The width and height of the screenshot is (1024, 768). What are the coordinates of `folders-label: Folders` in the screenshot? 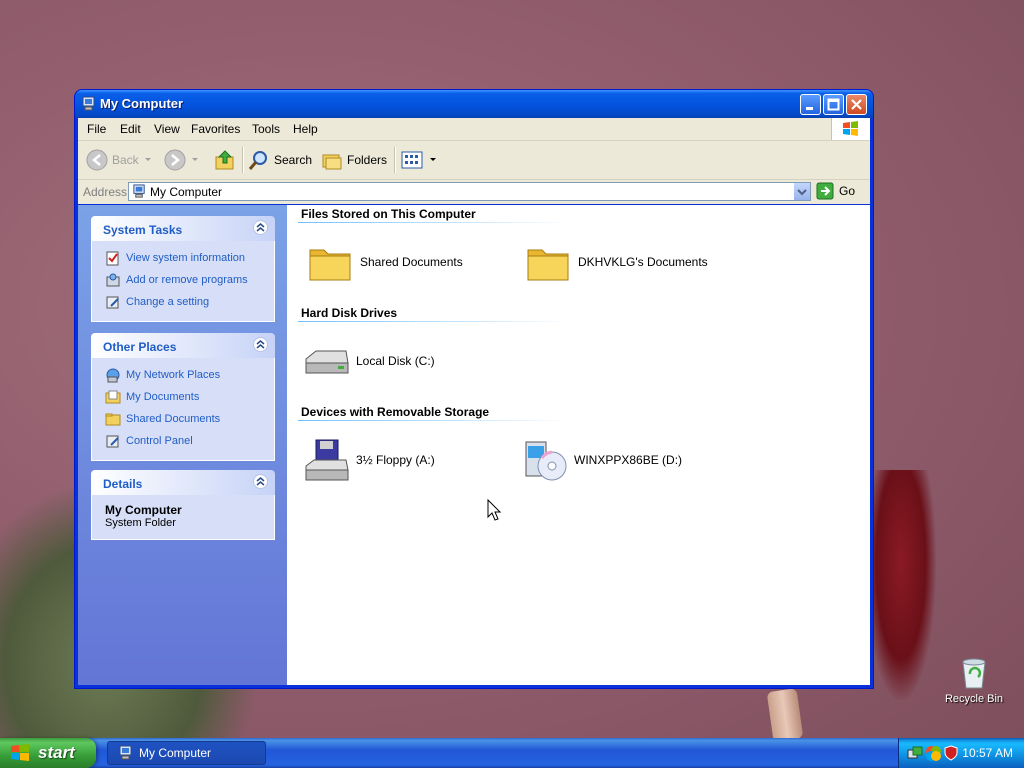 It's located at (367, 160).